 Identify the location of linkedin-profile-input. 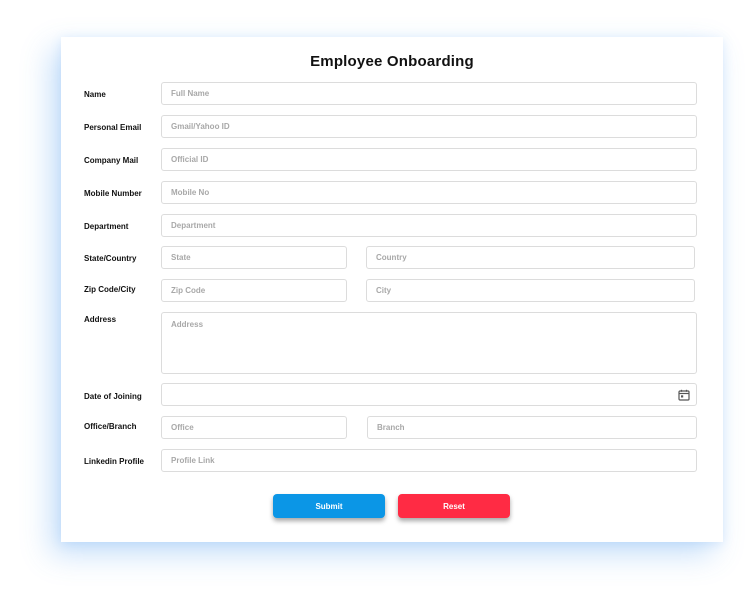
(429, 460).